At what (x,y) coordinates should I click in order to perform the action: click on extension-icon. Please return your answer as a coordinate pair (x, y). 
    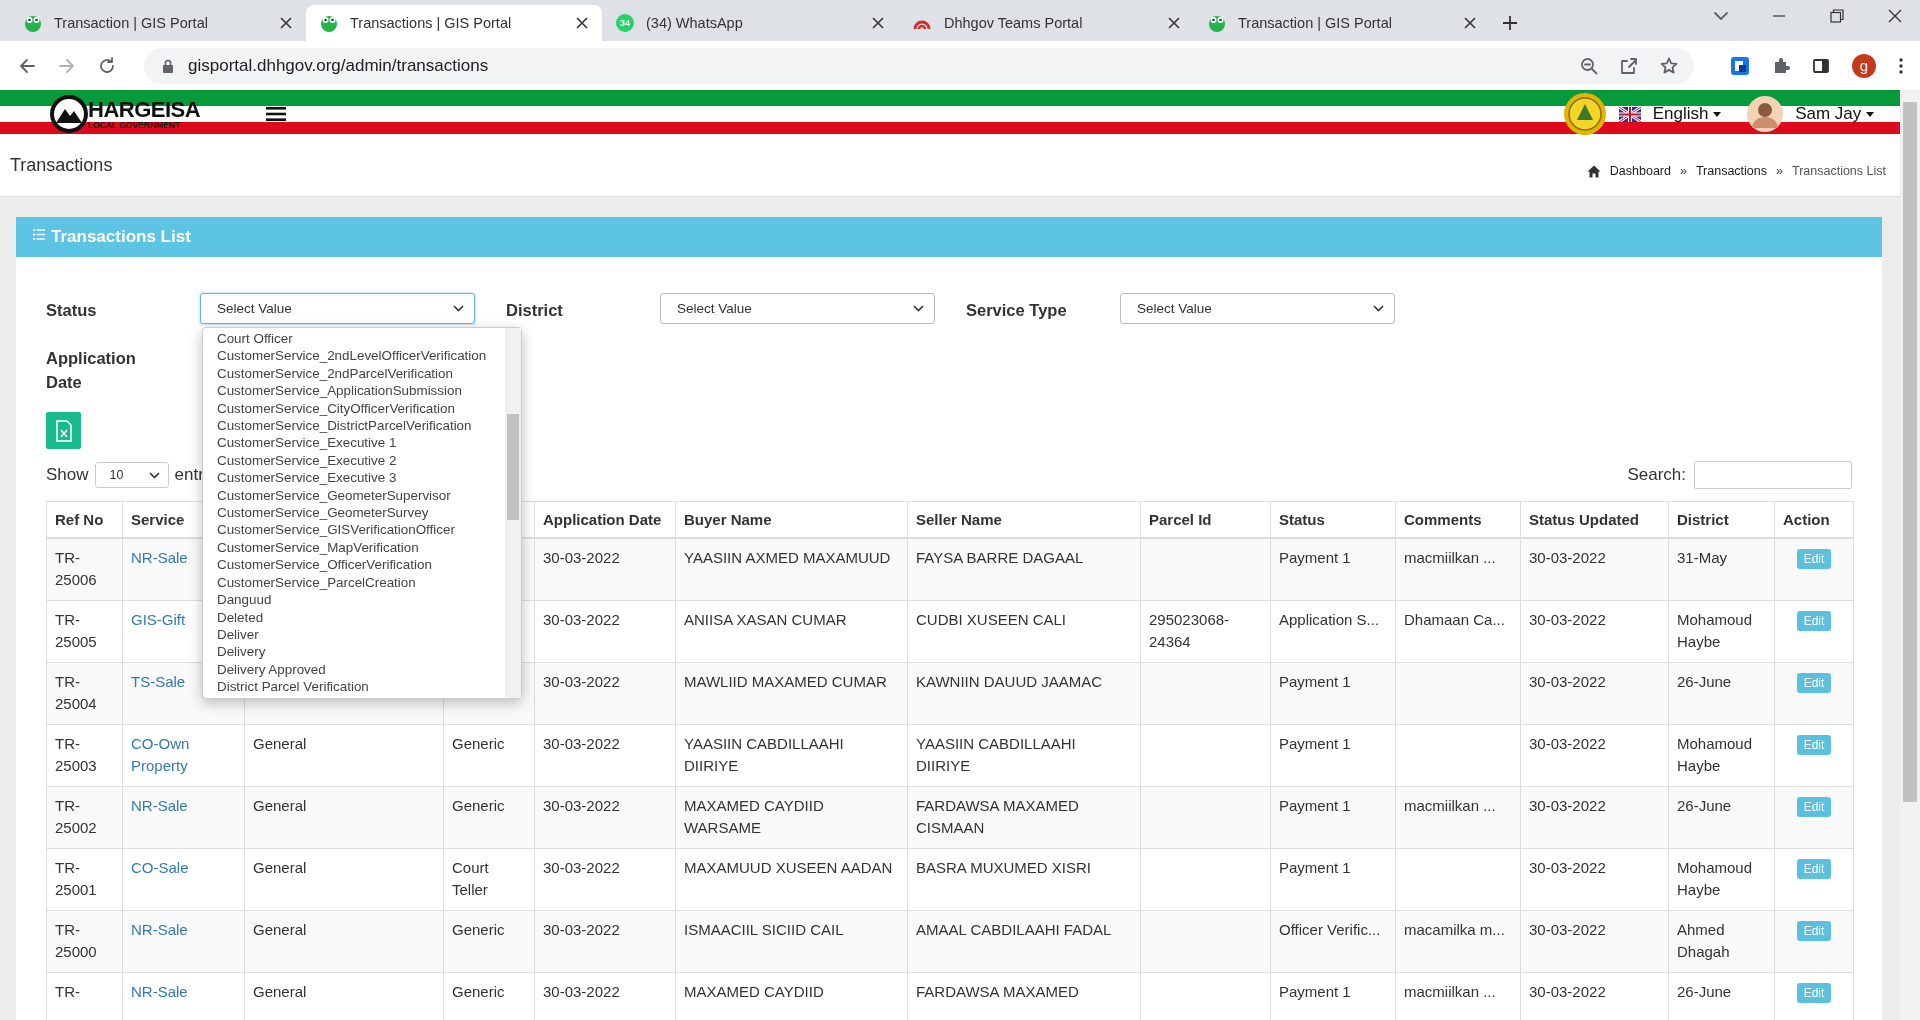
    Looking at the image, I should click on (1740, 65).